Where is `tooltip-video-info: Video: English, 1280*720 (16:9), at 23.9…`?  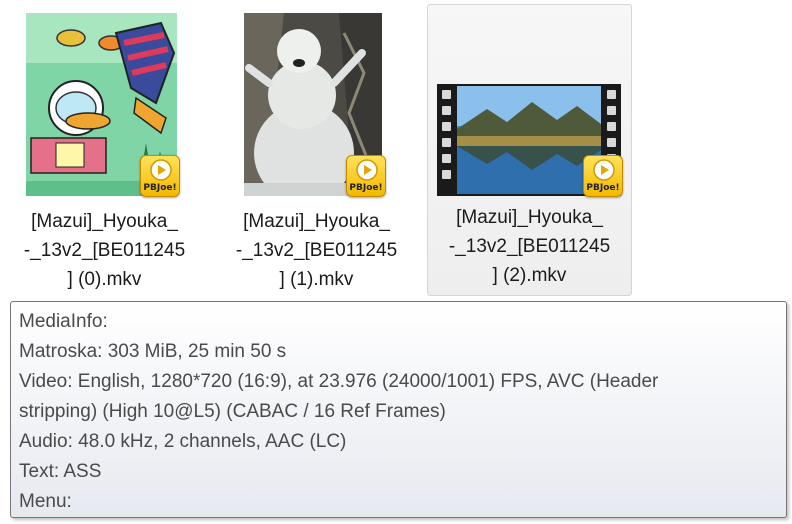
tooltip-video-info: Video: English, 1280*720 (16:9), at 23.9… is located at coordinates (339, 381).